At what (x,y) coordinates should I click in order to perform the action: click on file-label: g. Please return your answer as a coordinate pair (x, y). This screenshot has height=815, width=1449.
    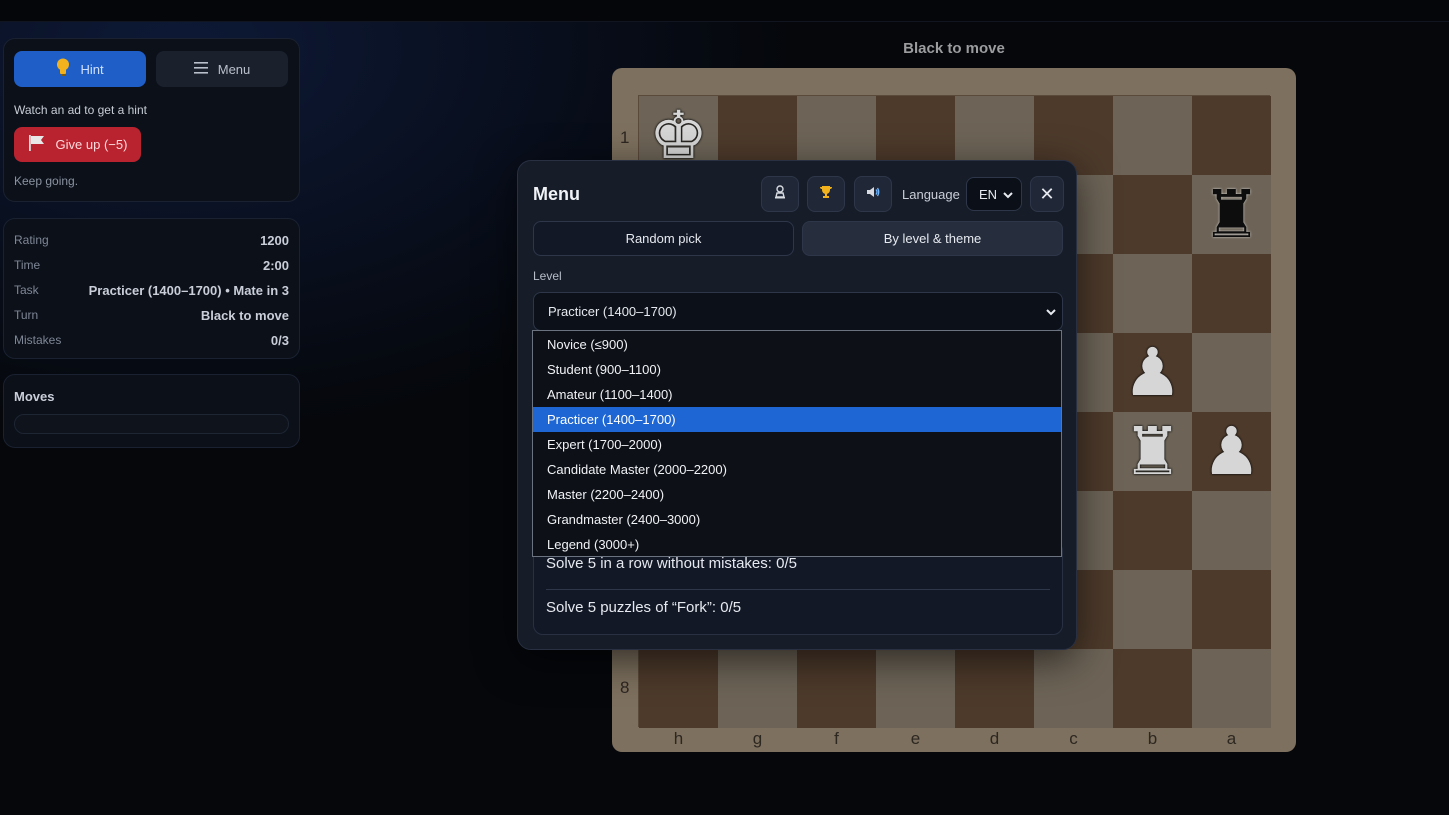
    Looking at the image, I should click on (757, 738).